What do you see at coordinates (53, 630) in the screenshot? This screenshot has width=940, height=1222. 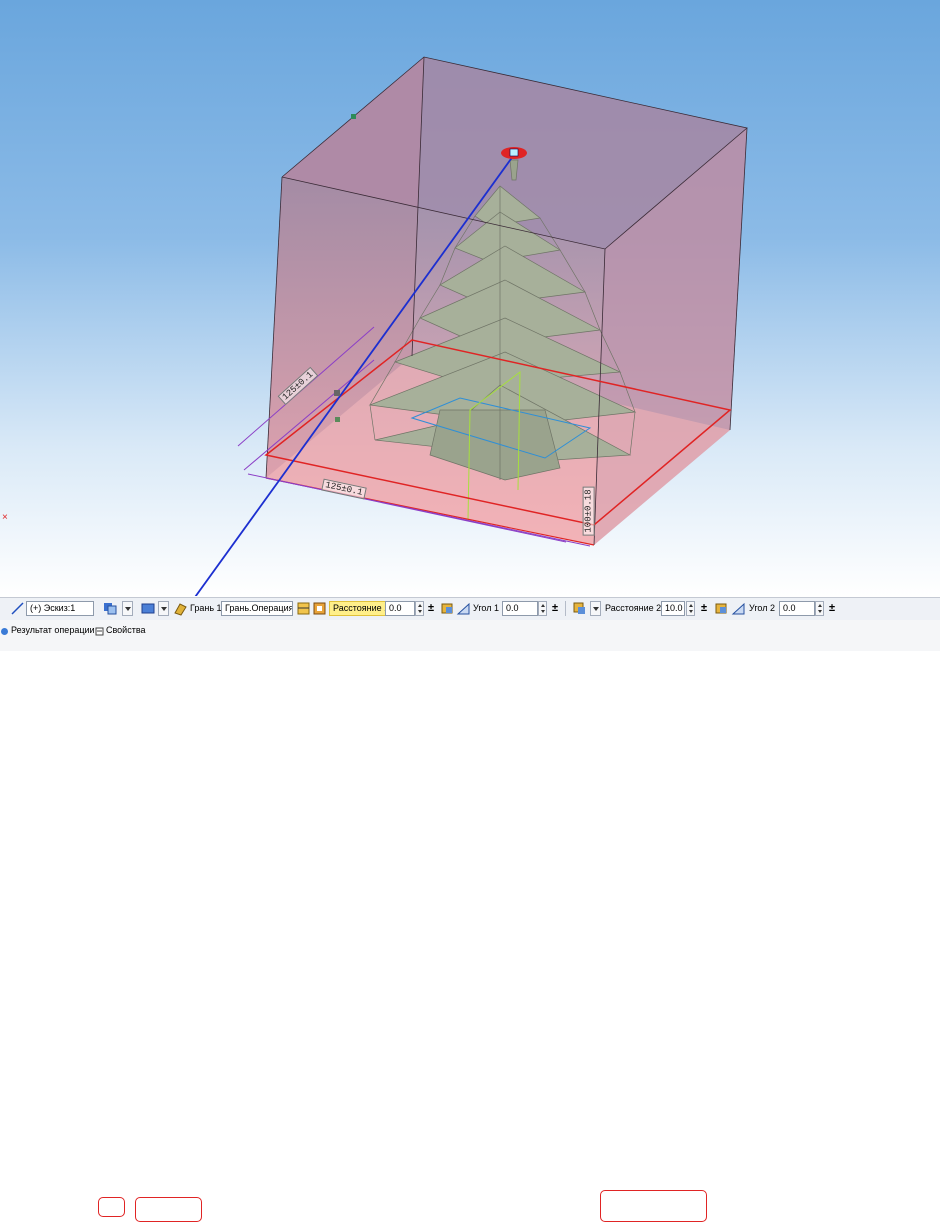 I see `tab-result-label: Результат операции` at bounding box center [53, 630].